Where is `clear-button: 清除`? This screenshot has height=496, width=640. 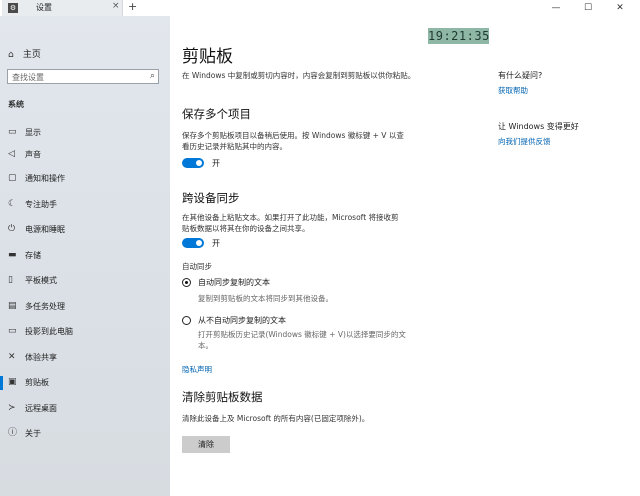 clear-button: 清除 is located at coordinates (206, 444).